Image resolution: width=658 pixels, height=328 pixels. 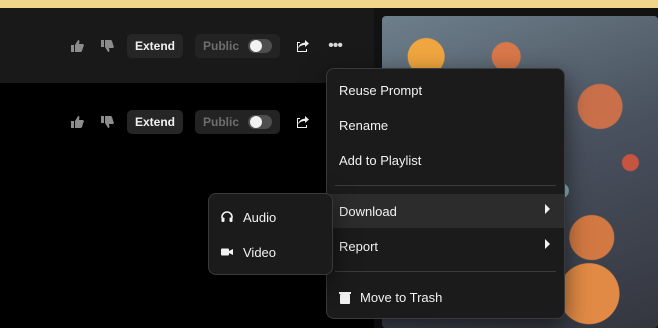 I want to click on report-menu-item: Report, so click(x=445, y=246).